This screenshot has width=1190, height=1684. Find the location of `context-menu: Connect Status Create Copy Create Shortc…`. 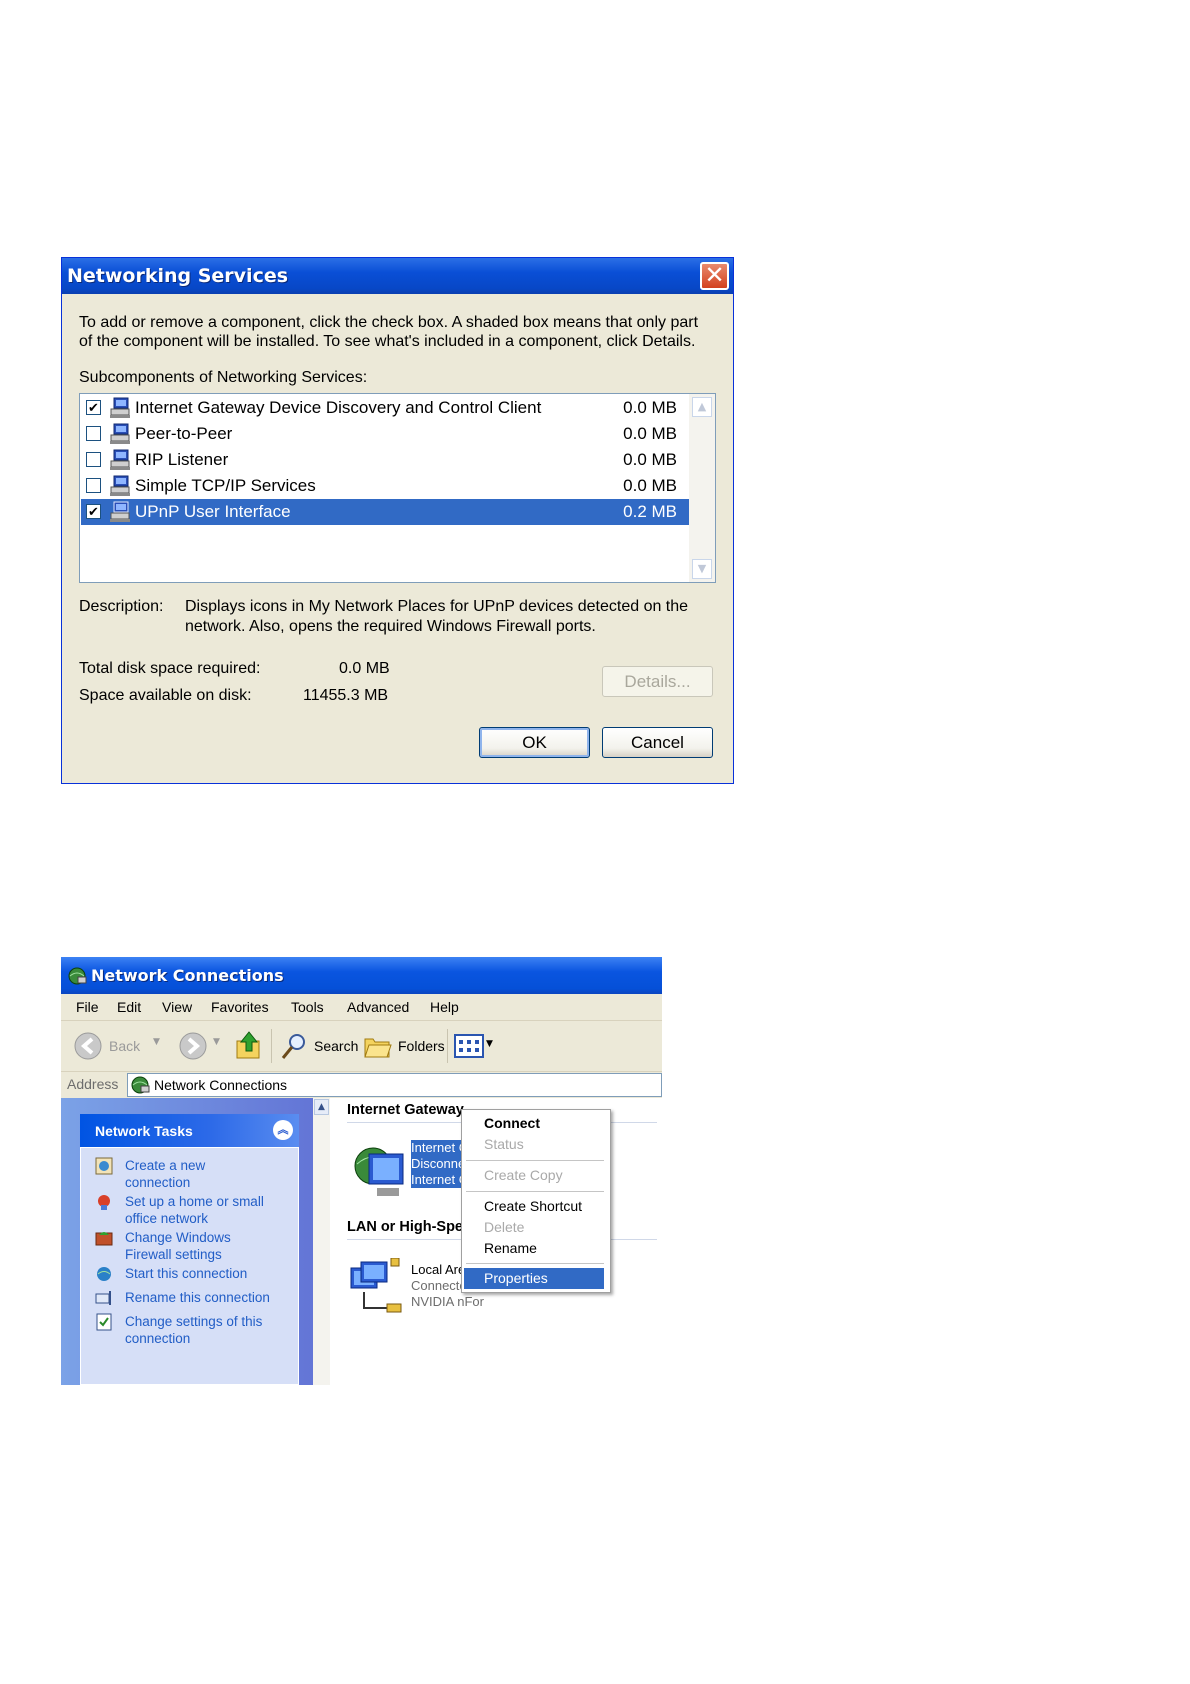

context-menu: Connect Status Create Copy Create Shortc… is located at coordinates (536, 1201).